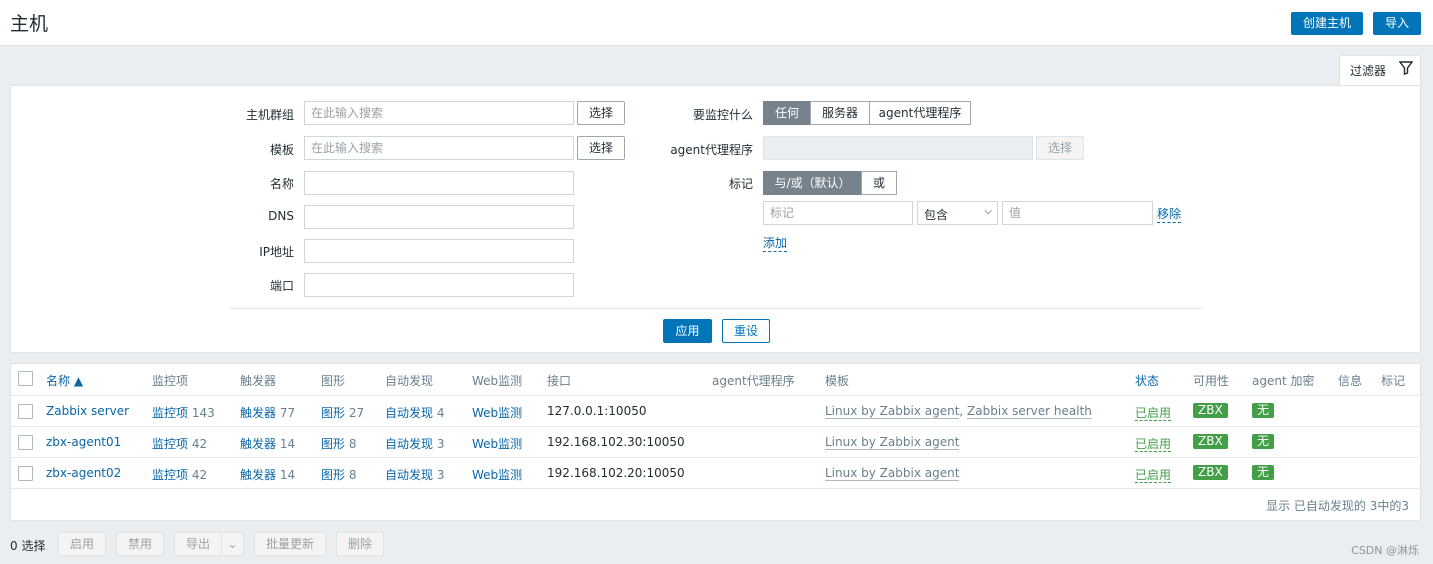  I want to click on tag-name-input: 标记, so click(838, 213).